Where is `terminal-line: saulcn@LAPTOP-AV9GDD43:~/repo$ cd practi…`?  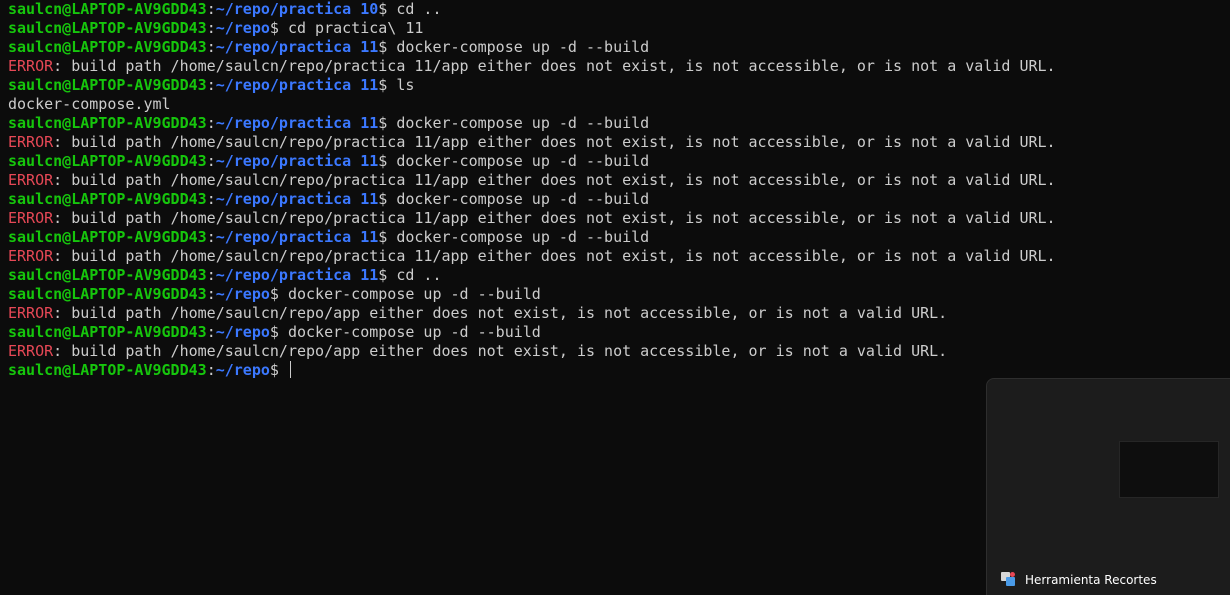
terminal-line: saulcn@LAPTOP-AV9GDD43:~/repo$ cd practi… is located at coordinates (619, 28).